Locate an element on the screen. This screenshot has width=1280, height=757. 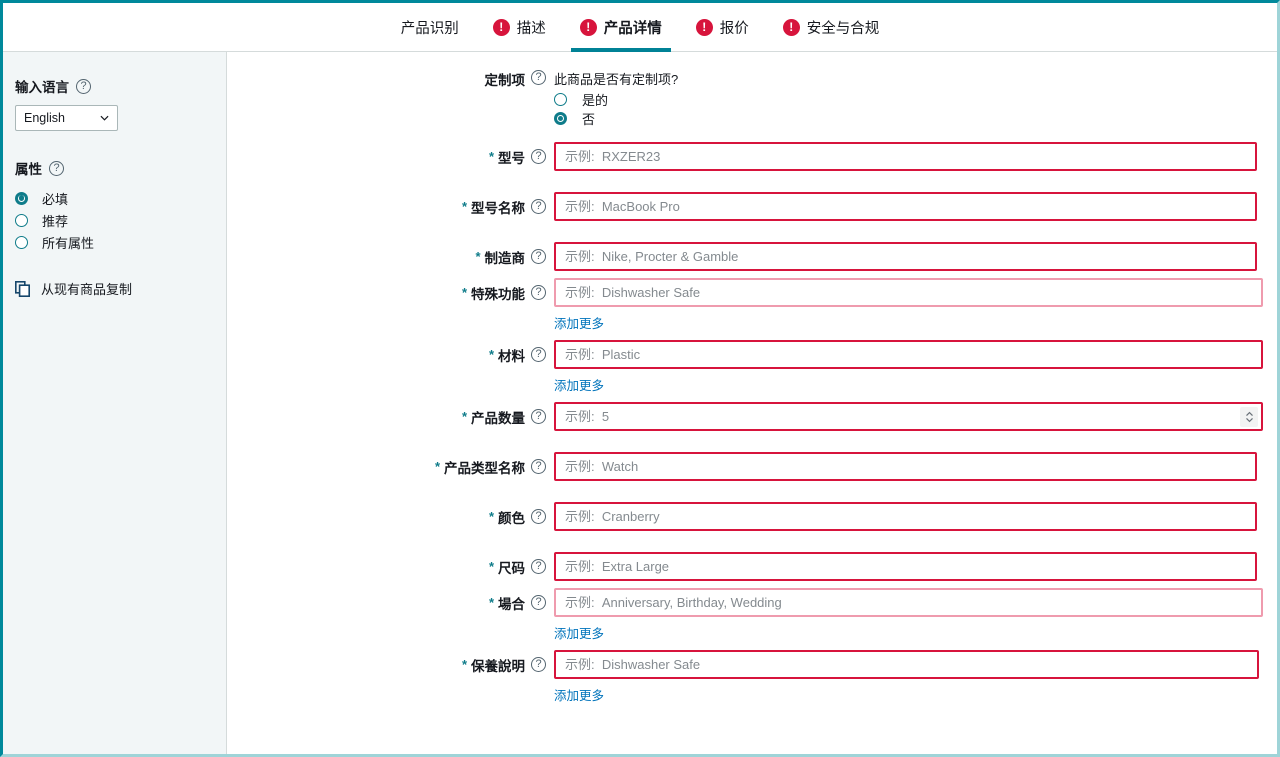
field-label-cell-5: * 产品数量? is located at coordinates (390, 416).